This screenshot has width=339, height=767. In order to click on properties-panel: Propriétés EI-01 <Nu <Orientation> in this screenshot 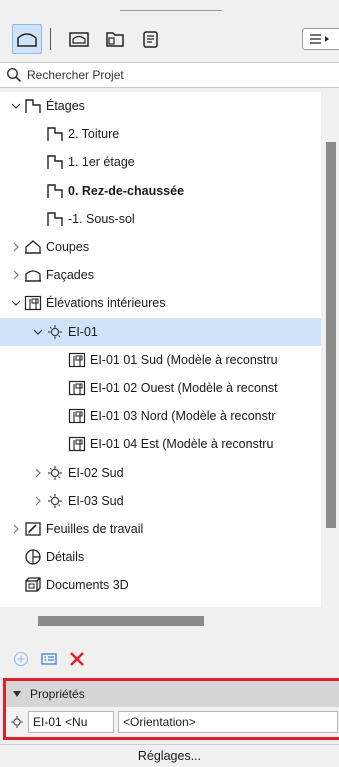, I will do `click(171, 709)`.